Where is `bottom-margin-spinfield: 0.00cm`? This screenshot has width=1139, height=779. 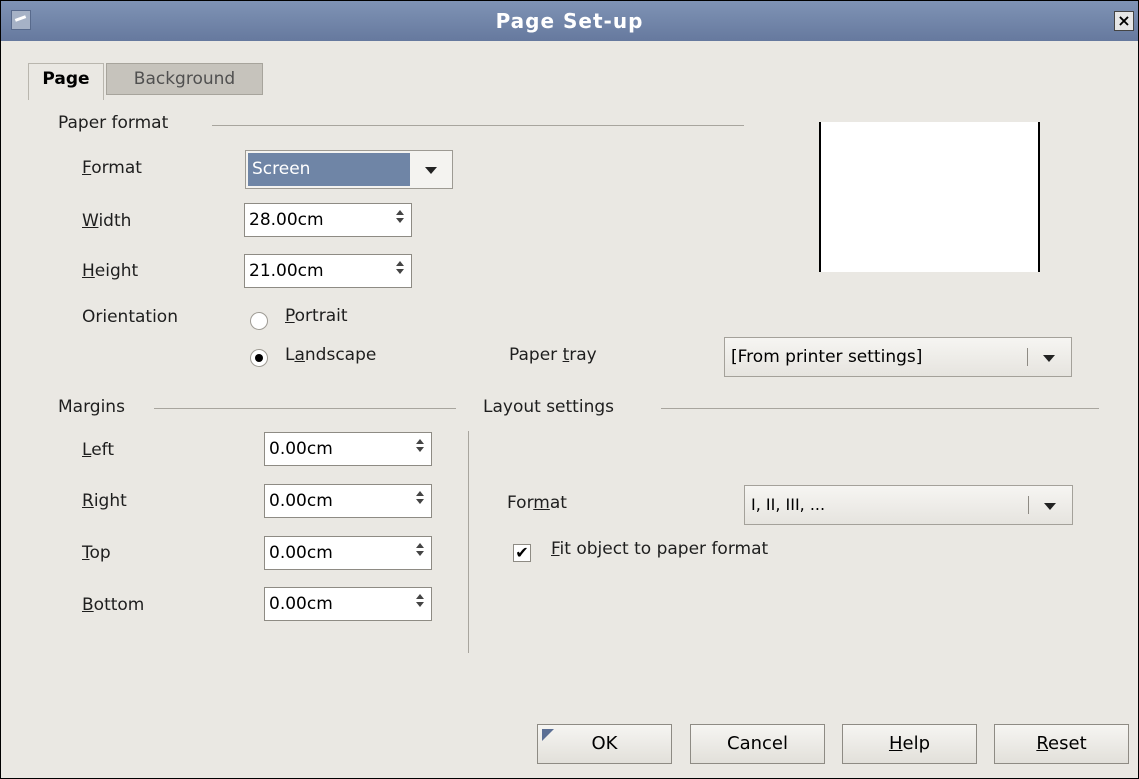
bottom-margin-spinfield: 0.00cm is located at coordinates (348, 604).